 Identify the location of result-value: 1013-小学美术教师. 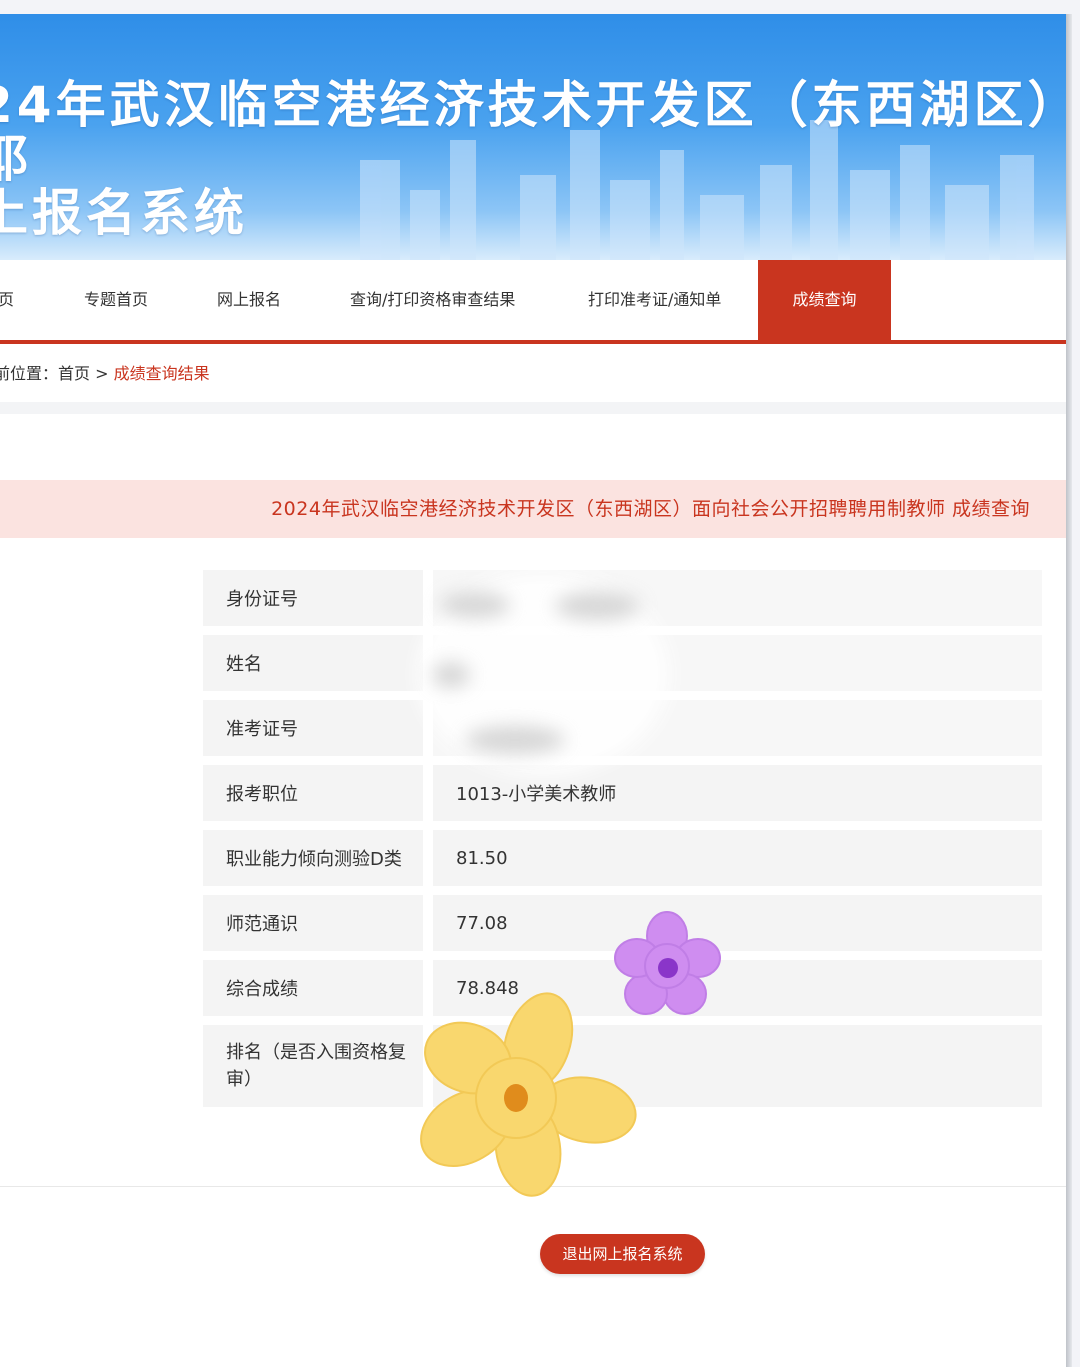
(737, 793).